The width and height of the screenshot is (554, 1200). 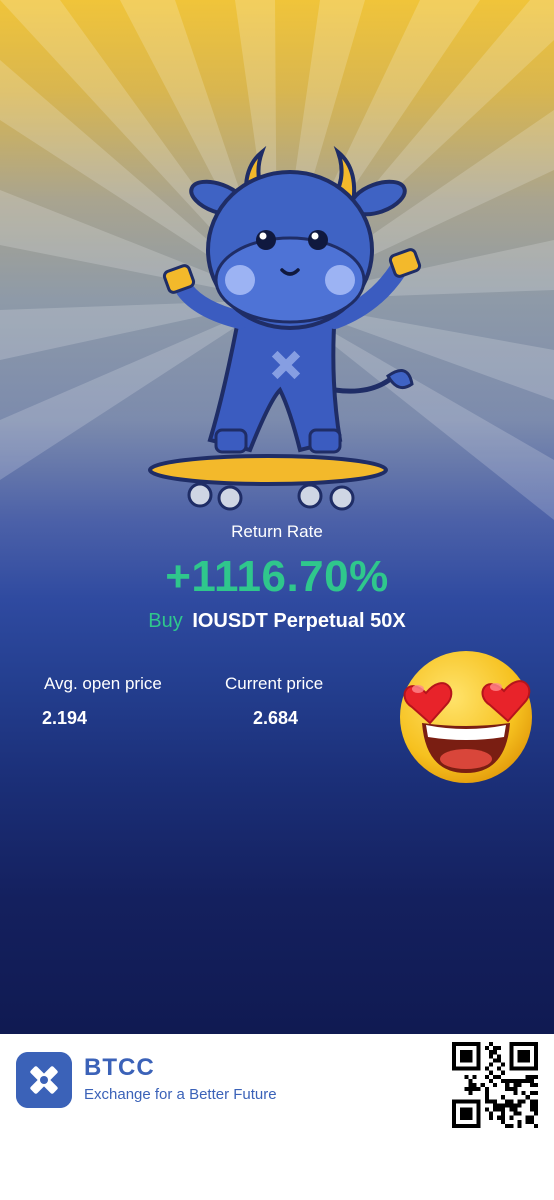 What do you see at coordinates (495, 1085) in the screenshot?
I see `qr-code-icon` at bounding box center [495, 1085].